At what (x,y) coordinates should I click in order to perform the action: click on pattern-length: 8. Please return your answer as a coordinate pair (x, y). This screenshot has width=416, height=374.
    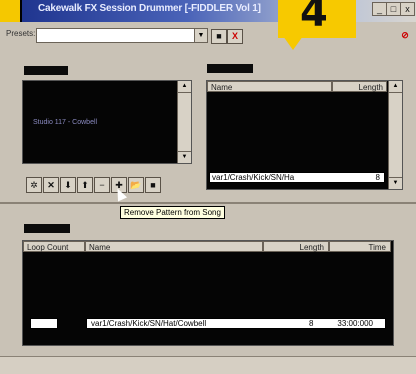
    Looking at the image, I should click on (377, 177).